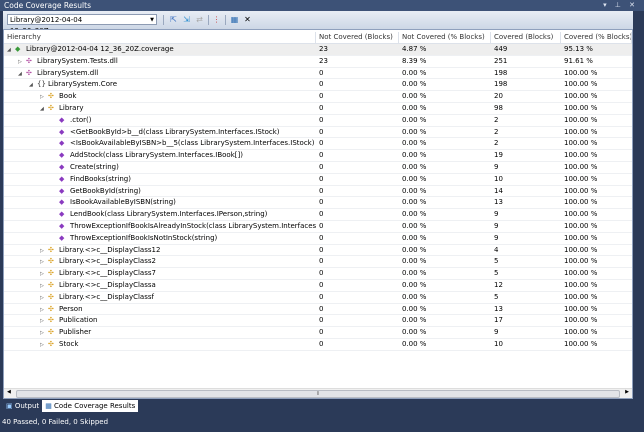  I want to click on scroll-right-icon: ▶, so click(627, 392).